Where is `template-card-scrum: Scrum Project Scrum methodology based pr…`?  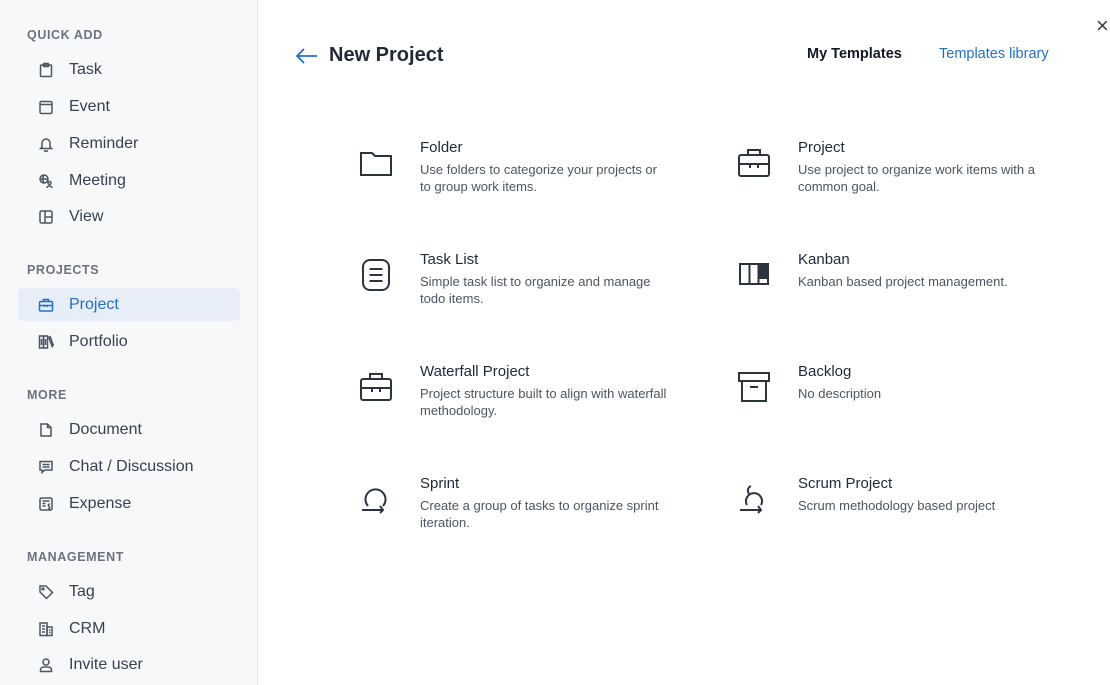
template-card-scrum: Scrum Project Scrum methodology based pr… is located at coordinates (901, 518).